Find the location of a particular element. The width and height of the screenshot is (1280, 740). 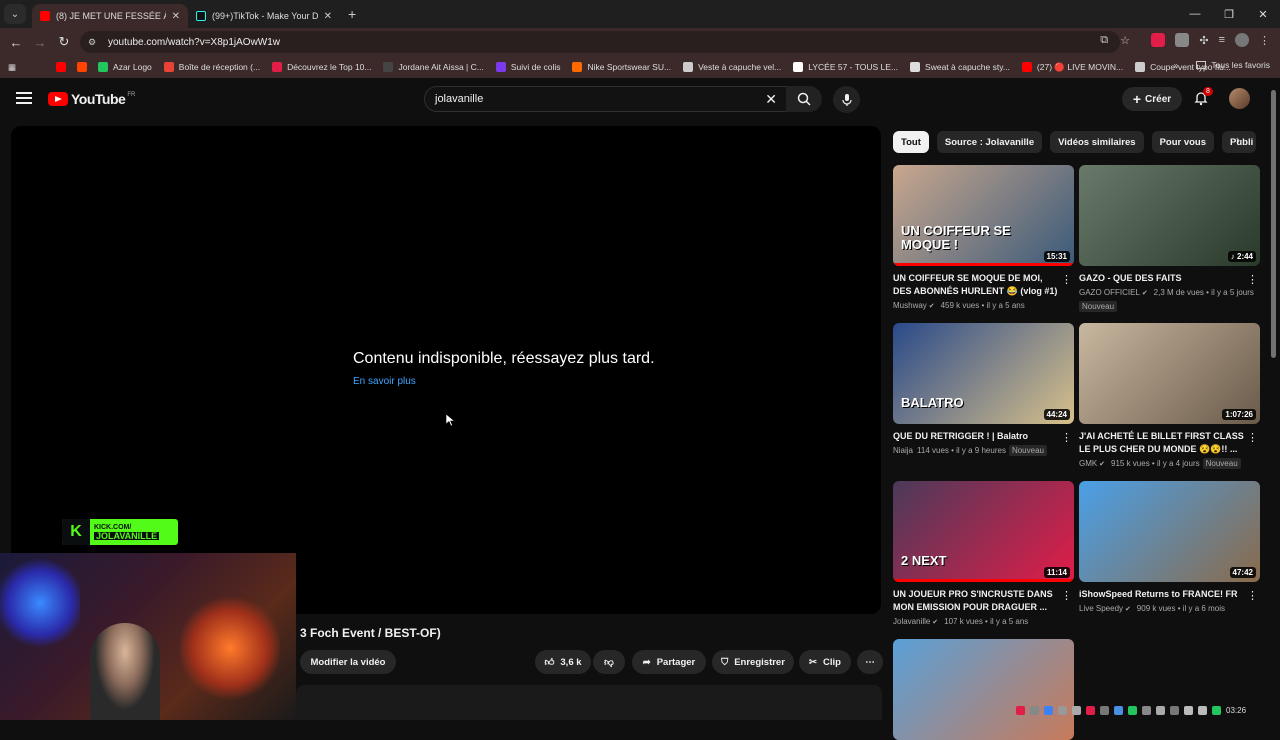

channel-name: Niaija is located at coordinates (903, 450).